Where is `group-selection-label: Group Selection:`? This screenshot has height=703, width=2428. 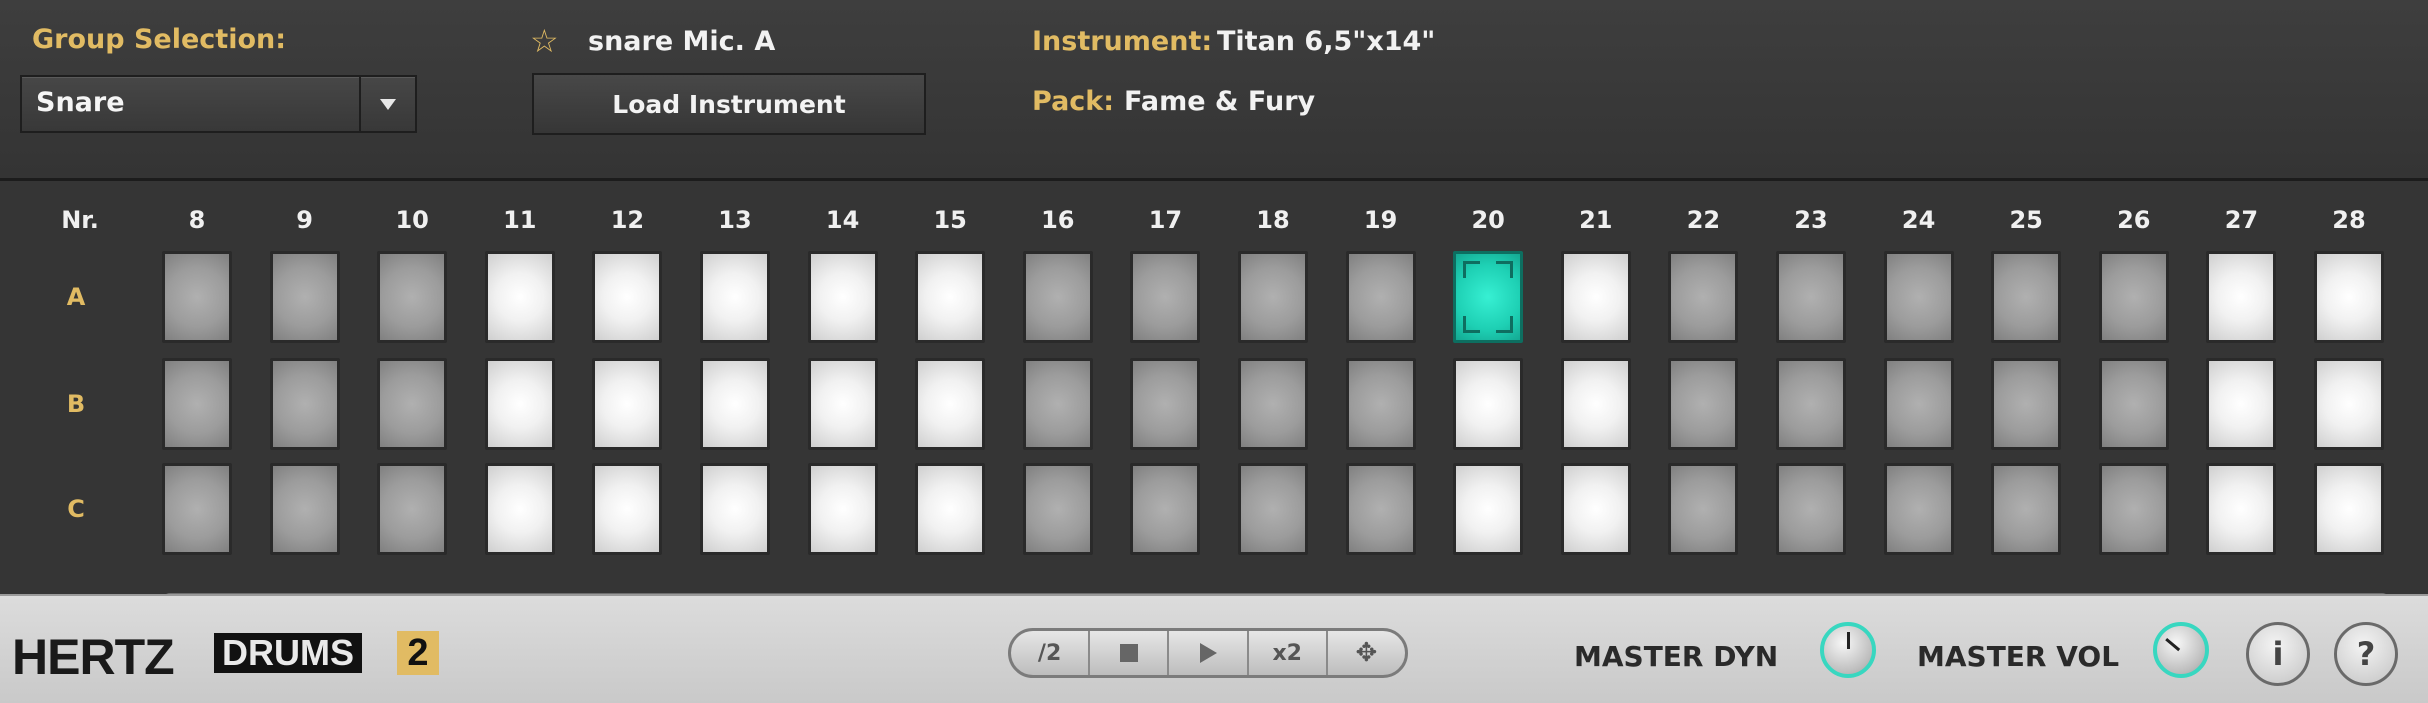
group-selection-label: Group Selection: is located at coordinates (159, 39).